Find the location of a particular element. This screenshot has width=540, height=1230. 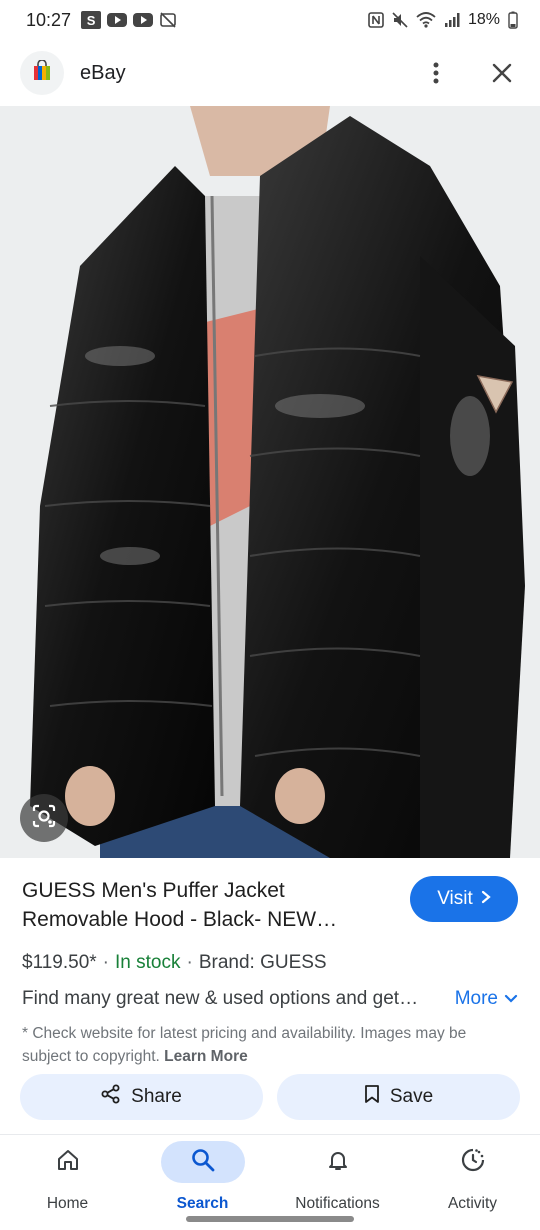

nav-home-label: Home is located at coordinates (67, 1203).